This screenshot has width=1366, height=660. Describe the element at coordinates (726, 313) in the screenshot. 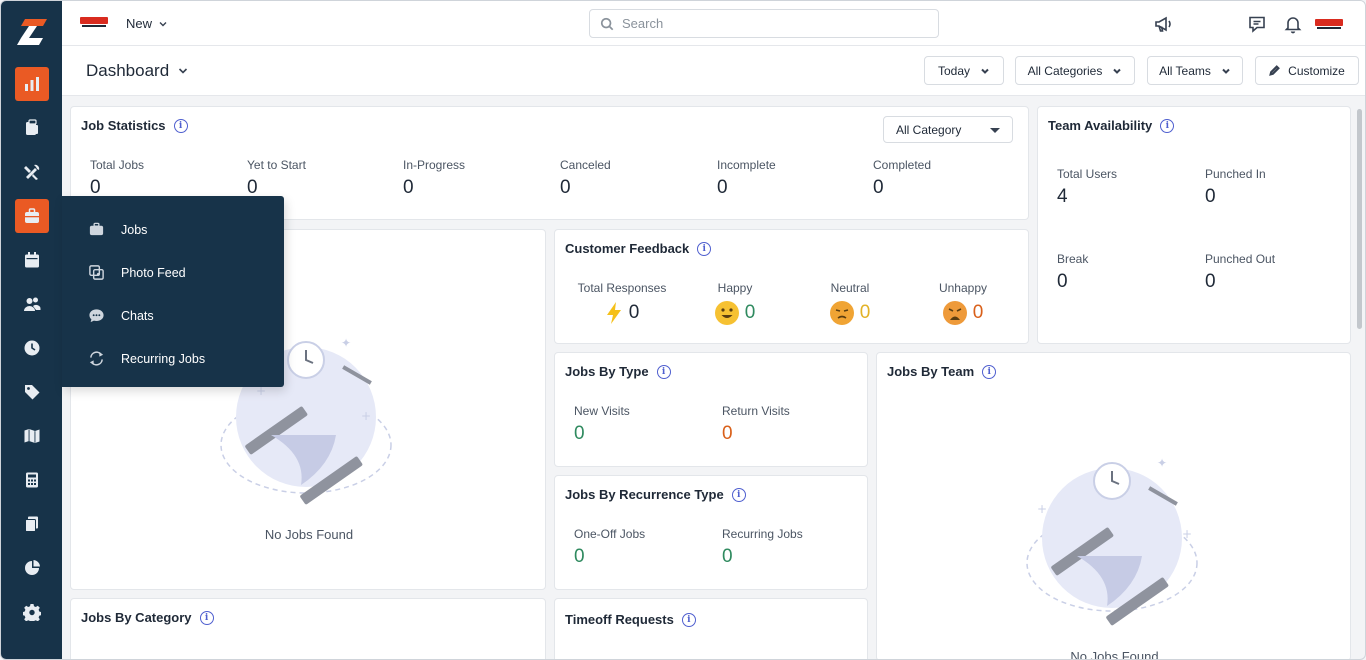

I see `happy-face-icon` at that location.